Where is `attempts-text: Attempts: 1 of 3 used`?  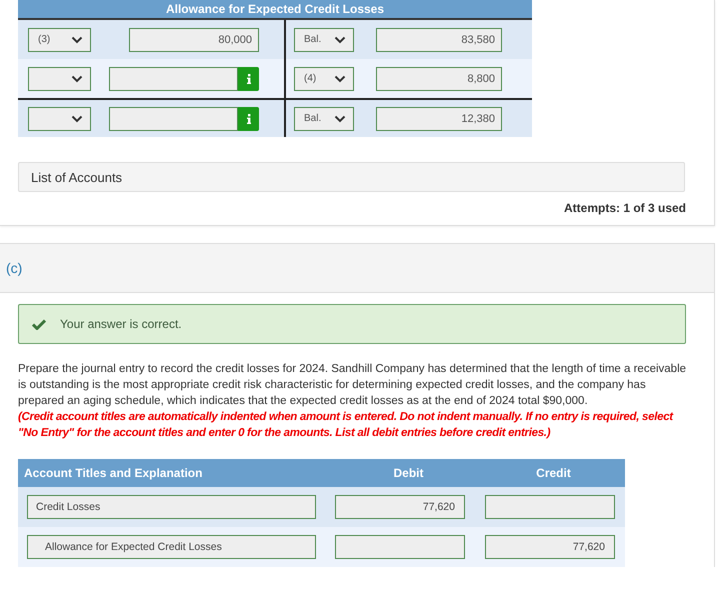
attempts-text: Attempts: 1 of 3 used is located at coordinates (624, 208).